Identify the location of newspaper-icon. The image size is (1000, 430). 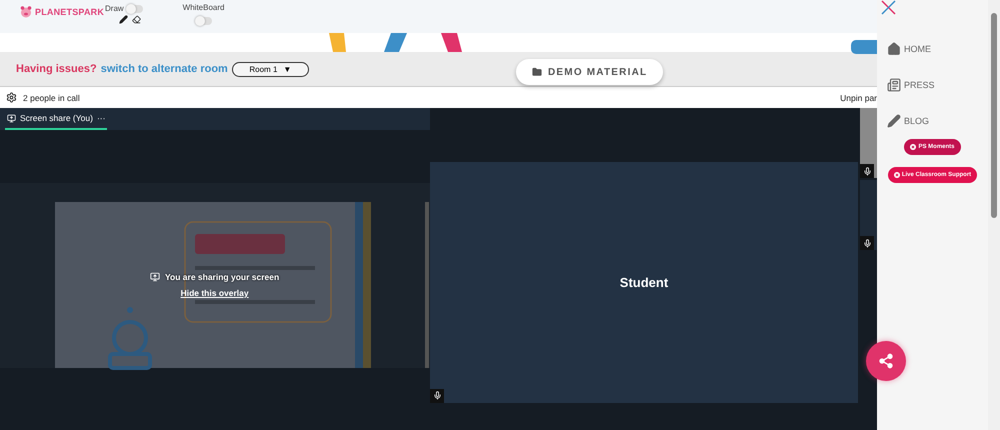
(894, 85).